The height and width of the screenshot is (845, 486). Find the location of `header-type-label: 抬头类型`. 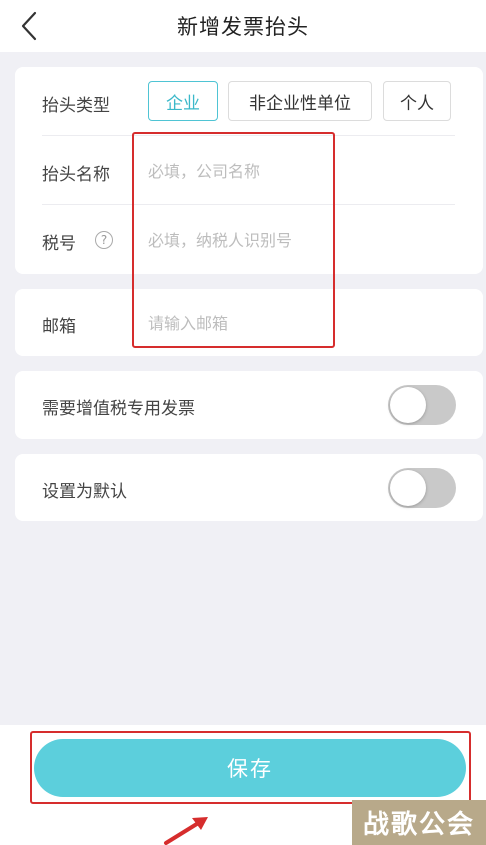

header-type-label: 抬头类型 is located at coordinates (76, 106).